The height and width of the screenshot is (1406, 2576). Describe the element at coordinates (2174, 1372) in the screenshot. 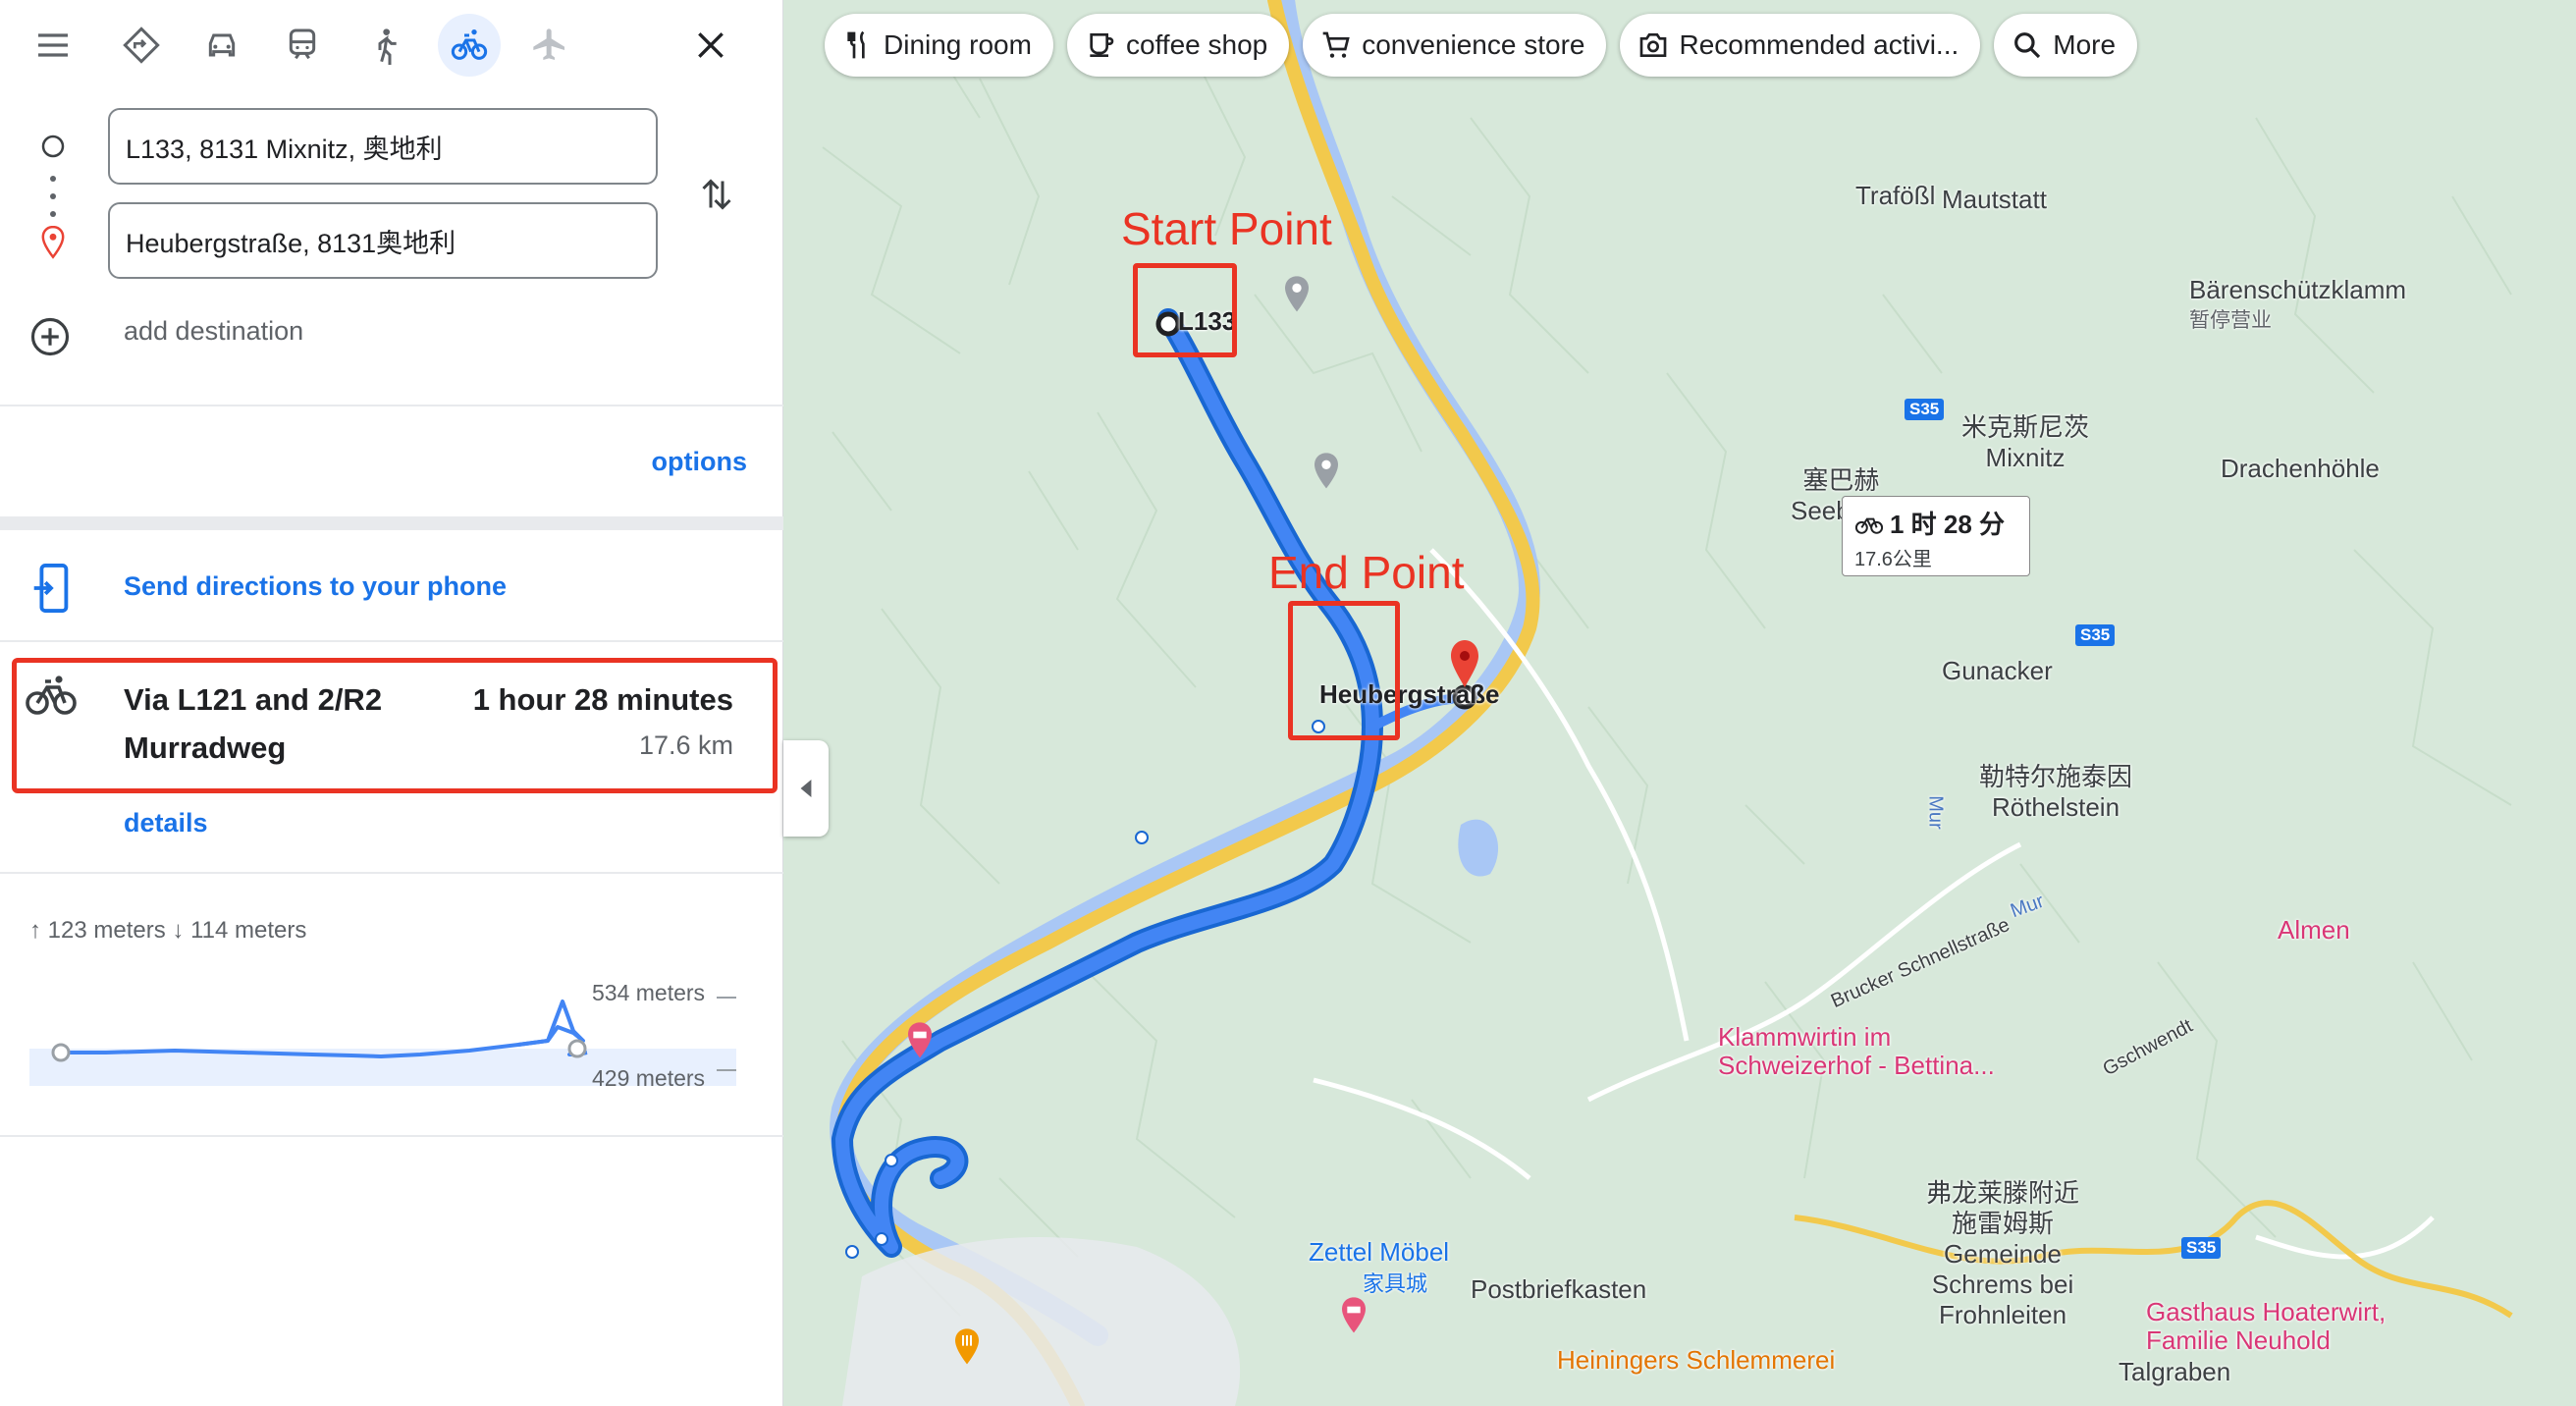

I see `place-talgraben: Talgraben` at that location.